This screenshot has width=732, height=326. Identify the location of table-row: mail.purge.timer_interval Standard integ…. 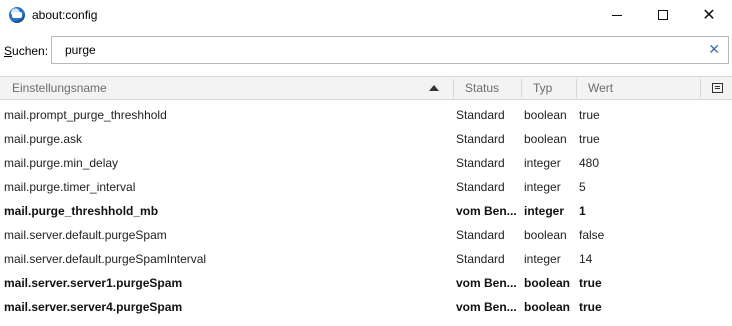
(366, 187).